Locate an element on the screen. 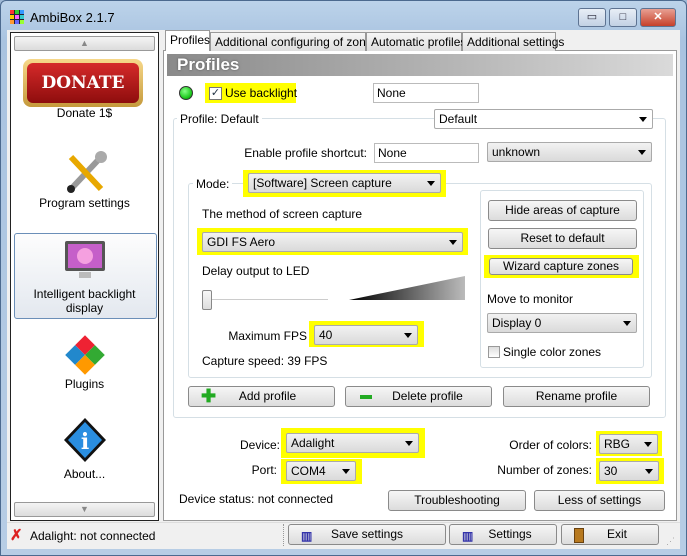  save-icon: ▥ is located at coordinates (307, 536).